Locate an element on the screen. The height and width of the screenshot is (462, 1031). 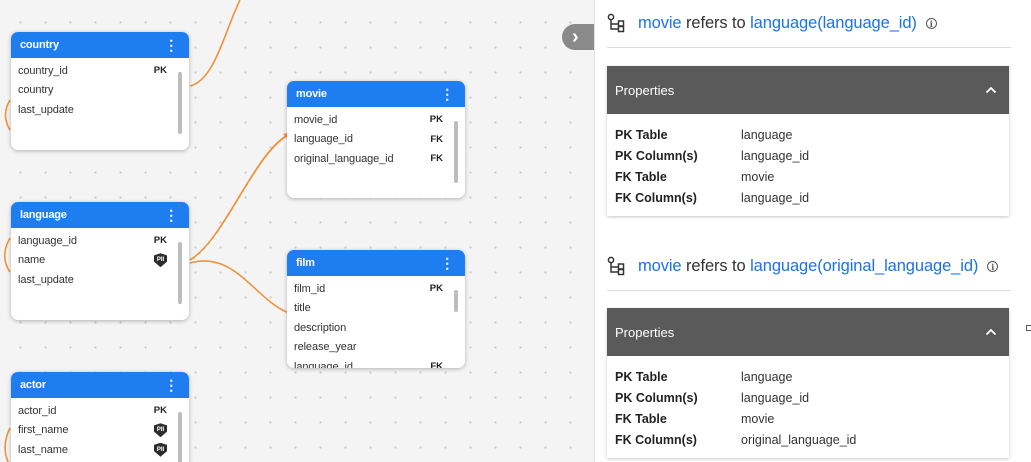
table-title: country is located at coordinates (39, 45).